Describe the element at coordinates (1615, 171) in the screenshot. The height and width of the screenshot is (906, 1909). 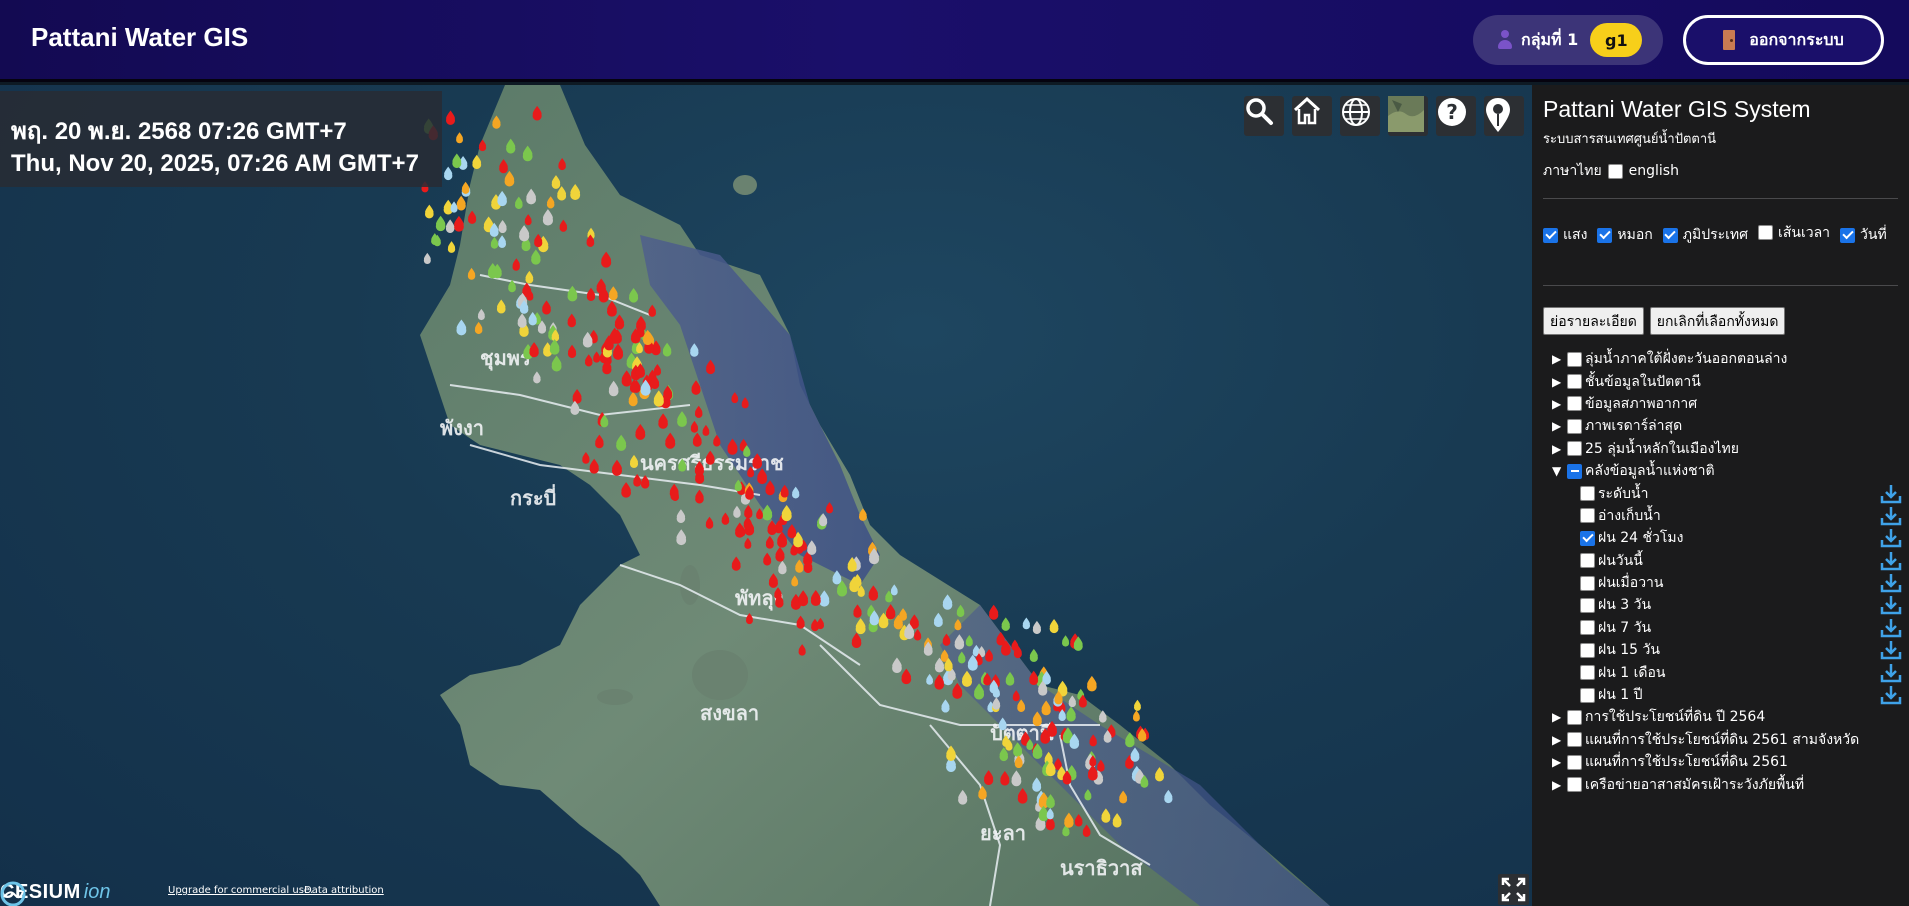
I see `english-checkbox` at that location.